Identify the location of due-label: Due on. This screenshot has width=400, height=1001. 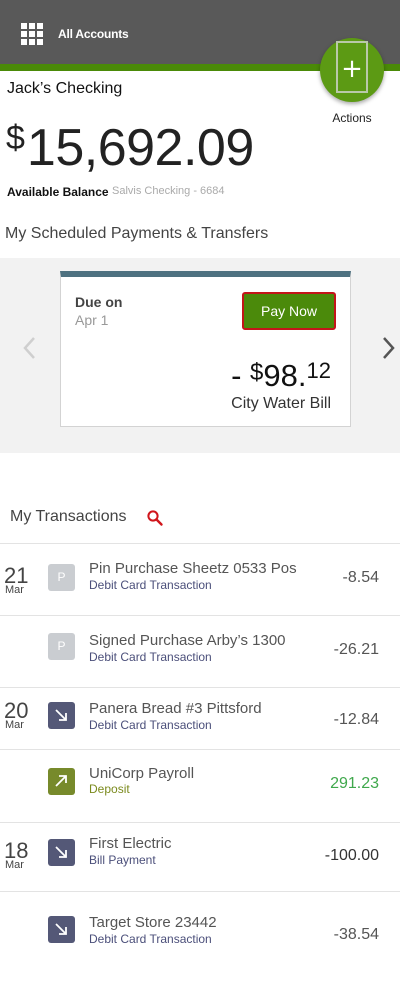
(99, 302).